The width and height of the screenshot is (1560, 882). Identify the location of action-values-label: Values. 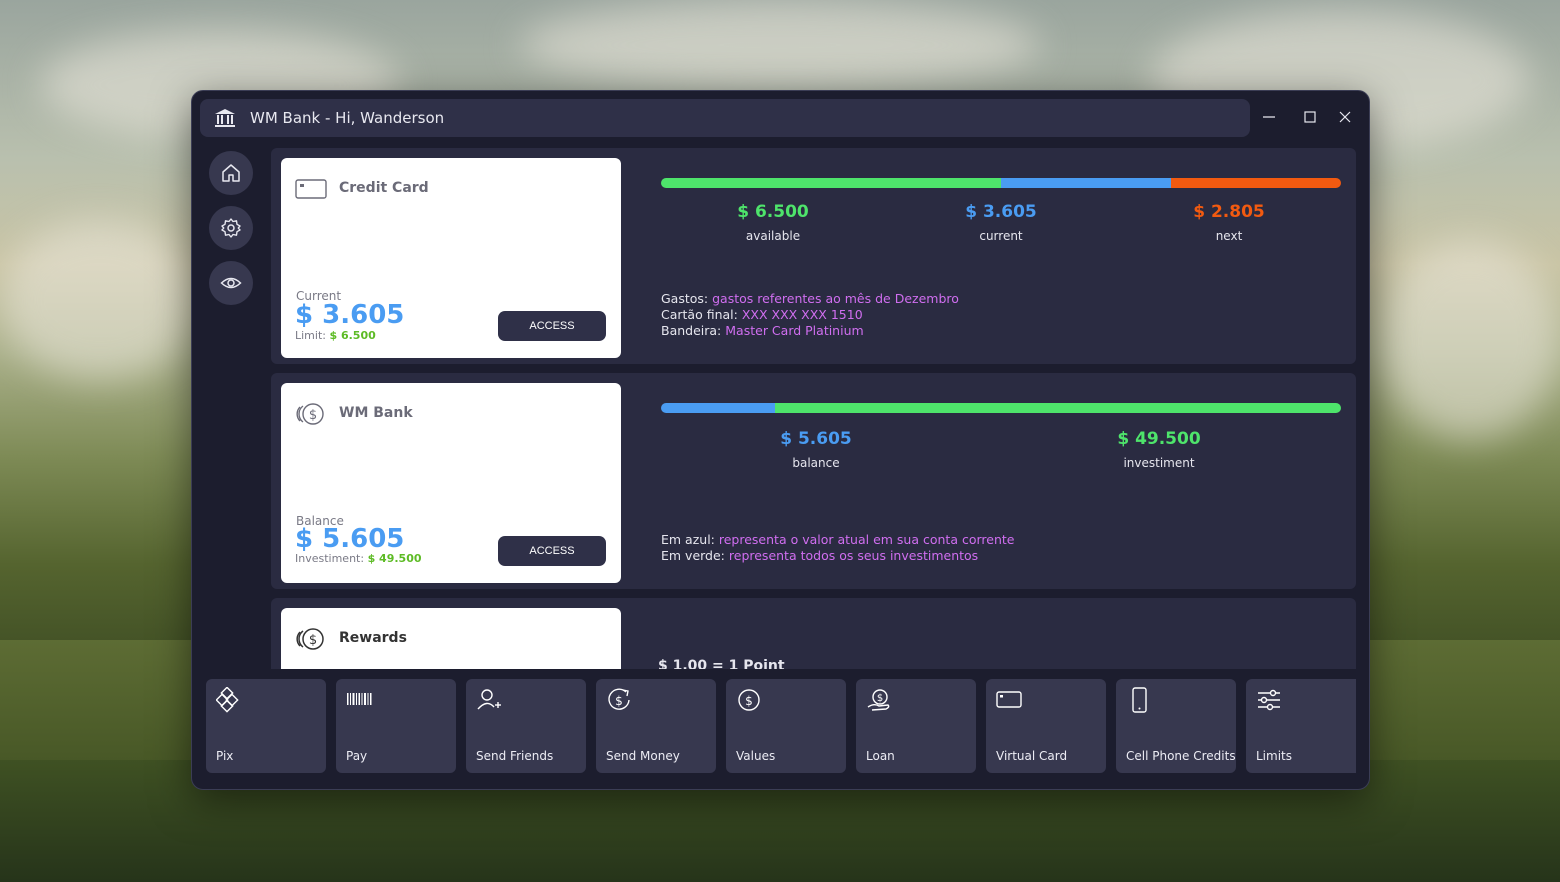
(756, 756).